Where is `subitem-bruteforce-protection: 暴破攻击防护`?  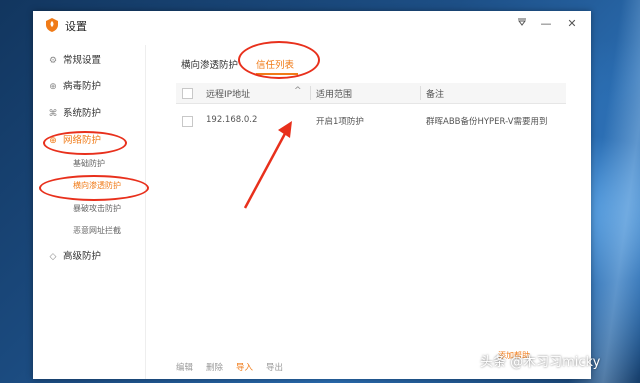 subitem-bruteforce-protection: 暴破攻击防护 is located at coordinates (97, 209).